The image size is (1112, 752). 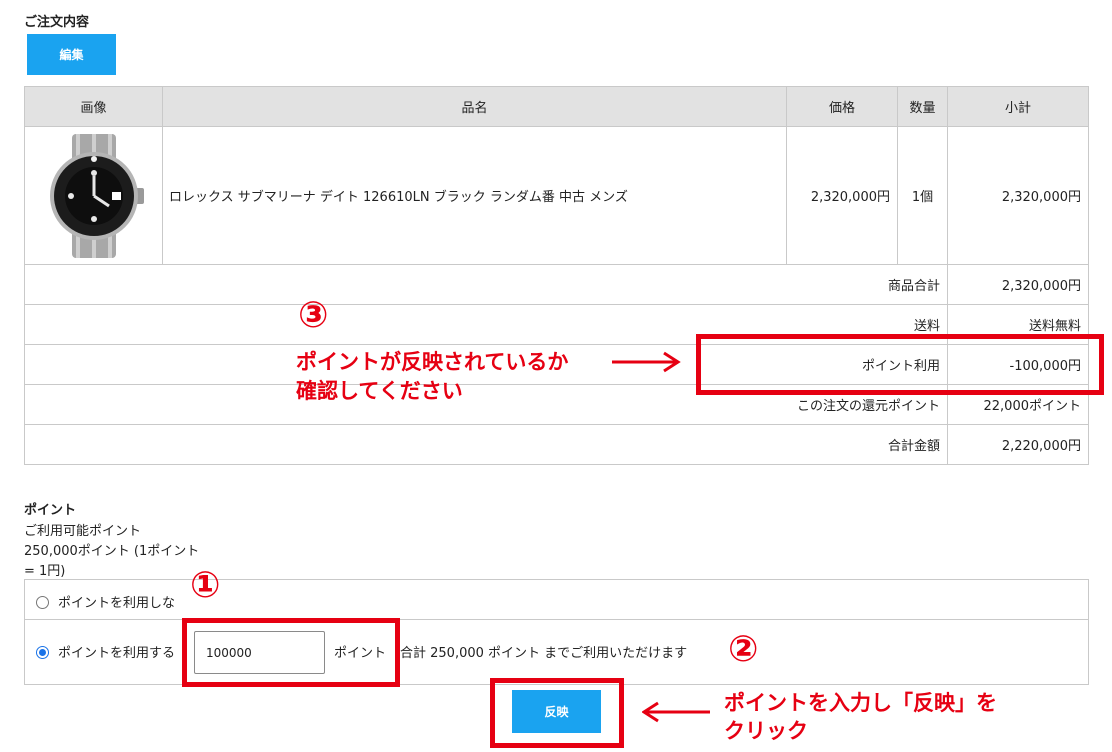 I want to click on option-no-points-label: ポイントを利用しな, so click(x=117, y=603).